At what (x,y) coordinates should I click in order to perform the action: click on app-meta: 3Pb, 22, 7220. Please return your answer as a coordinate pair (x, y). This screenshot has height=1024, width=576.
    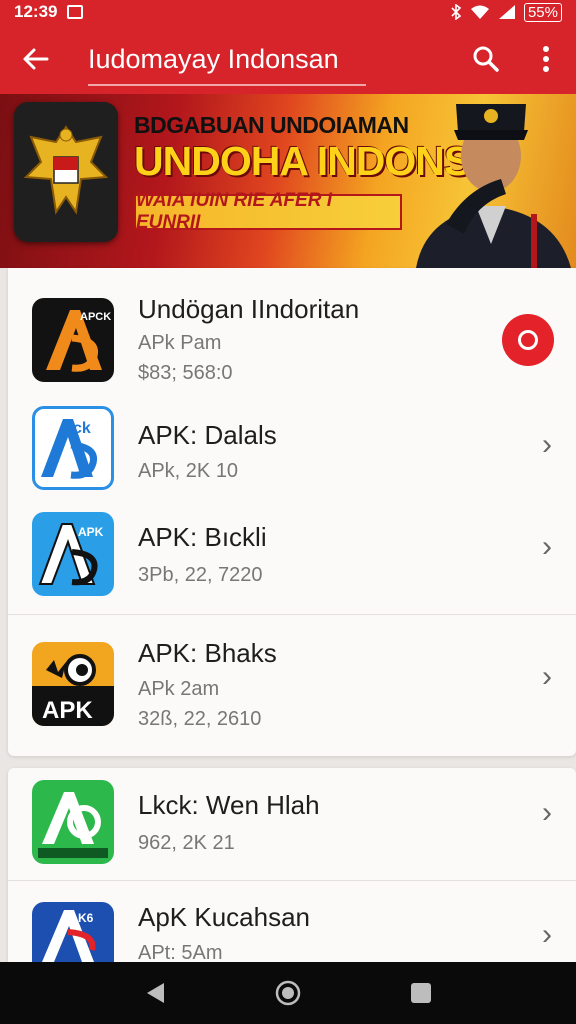
    Looking at the image, I should click on (200, 575).